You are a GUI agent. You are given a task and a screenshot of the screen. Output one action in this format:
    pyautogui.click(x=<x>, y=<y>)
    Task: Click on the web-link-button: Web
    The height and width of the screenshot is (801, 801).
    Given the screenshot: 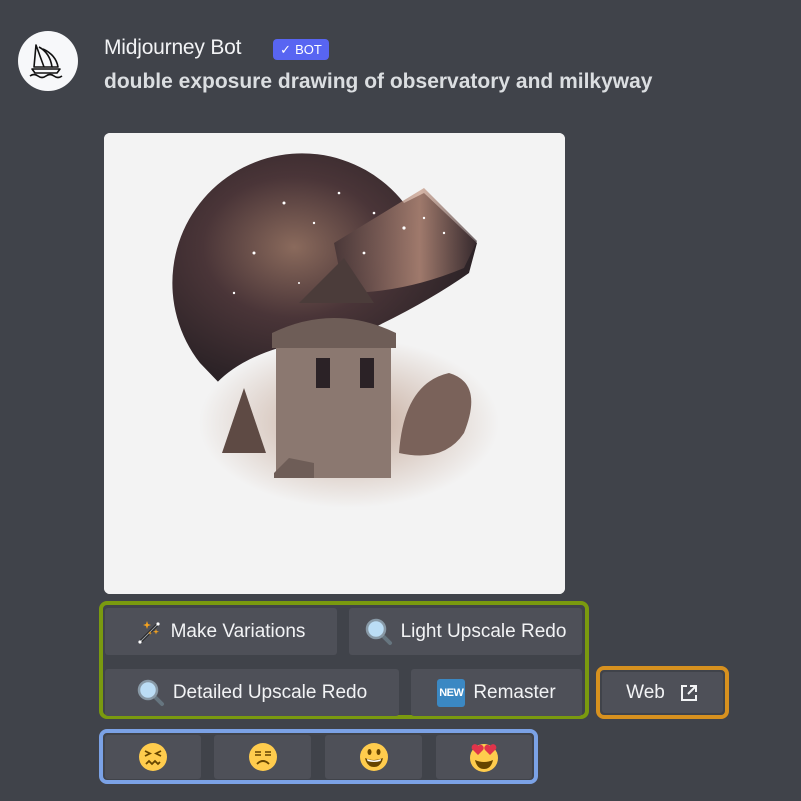 What is the action you would take?
    pyautogui.click(x=662, y=692)
    